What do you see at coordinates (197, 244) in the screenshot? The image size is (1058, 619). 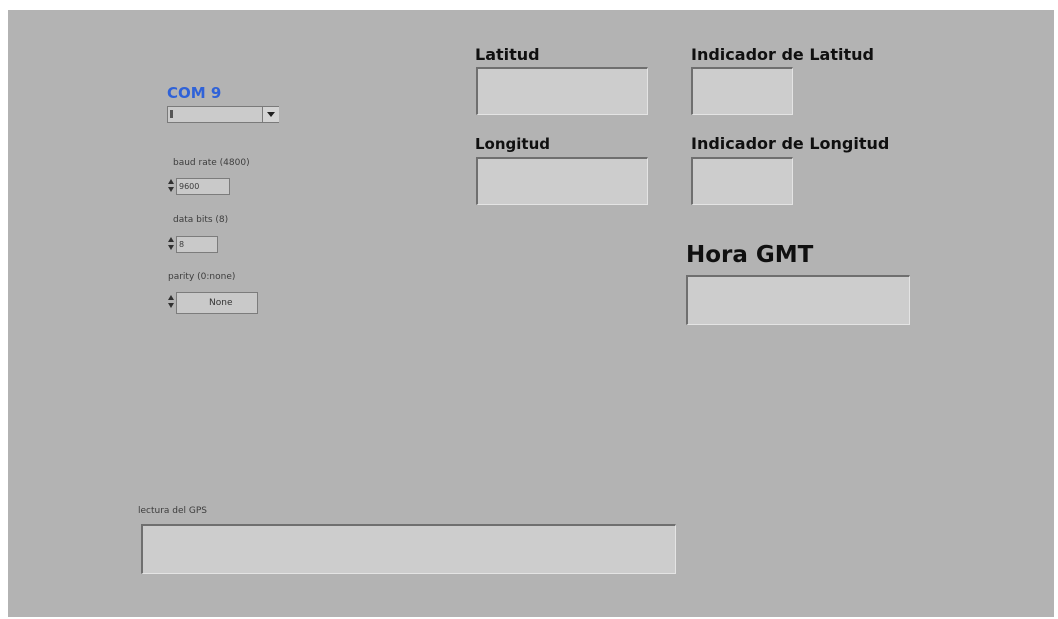 I see `data-bits-field: 8` at bounding box center [197, 244].